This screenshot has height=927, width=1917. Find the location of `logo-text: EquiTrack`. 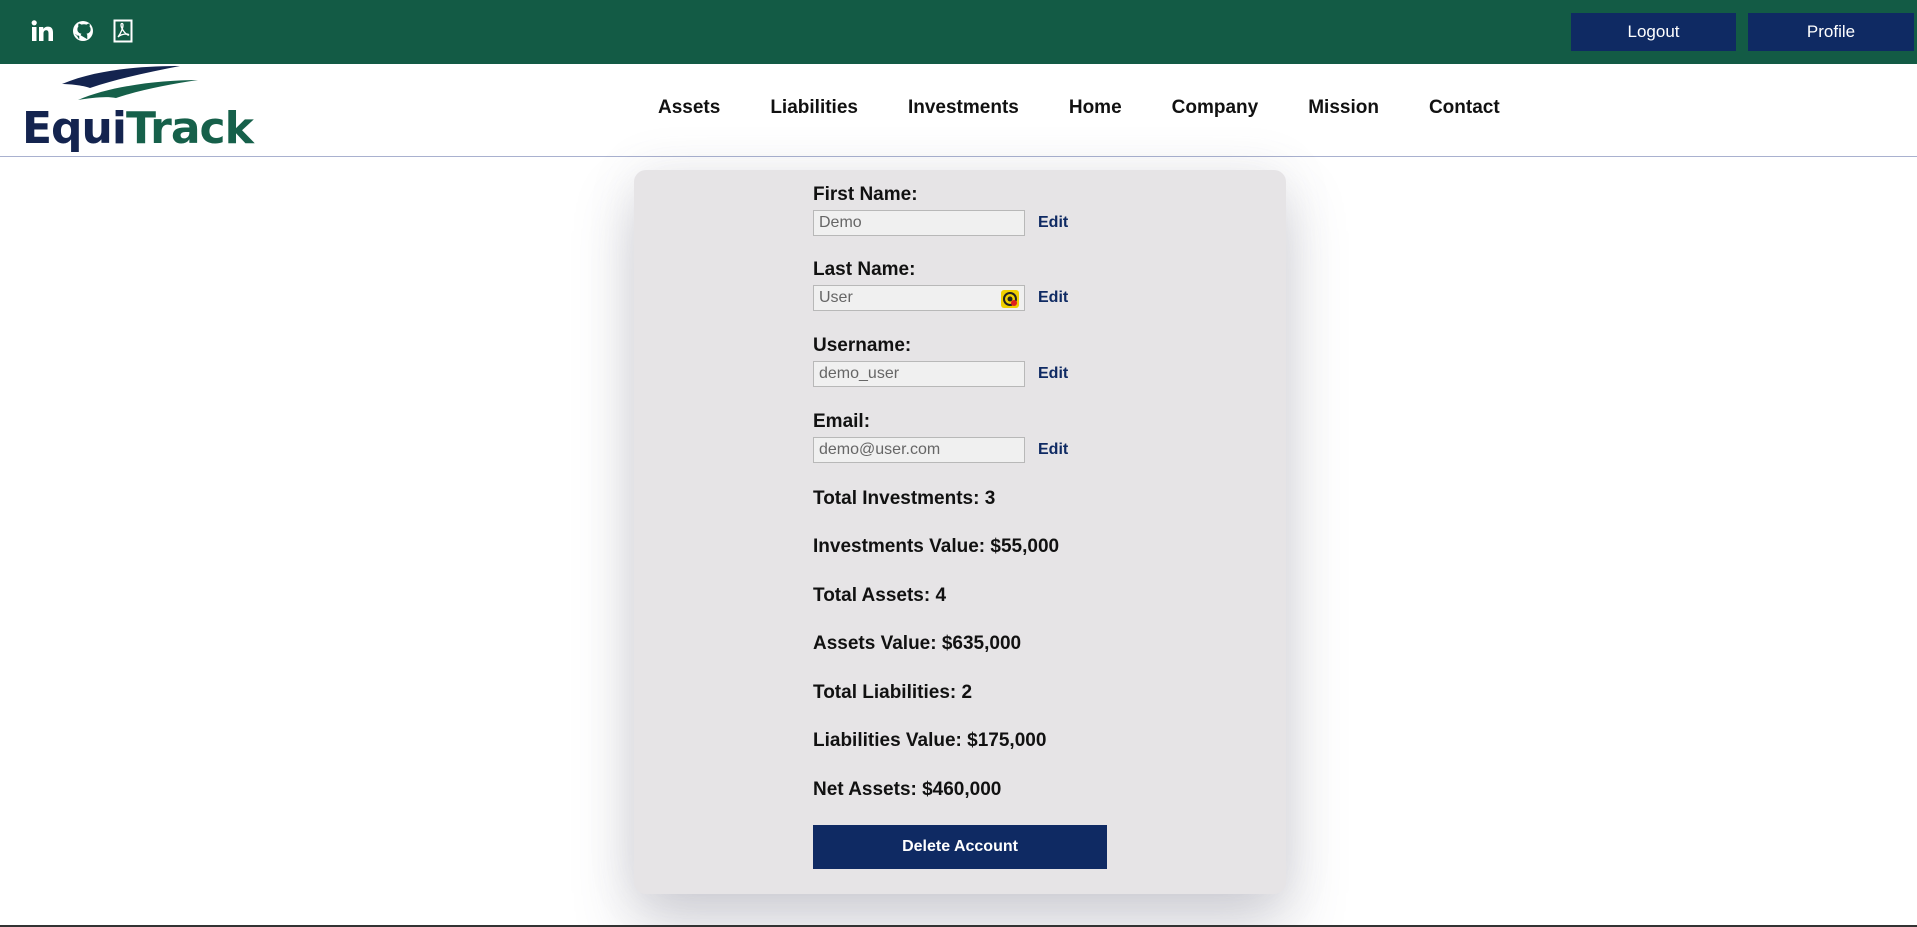

logo-text: EquiTrack is located at coordinates (138, 128).